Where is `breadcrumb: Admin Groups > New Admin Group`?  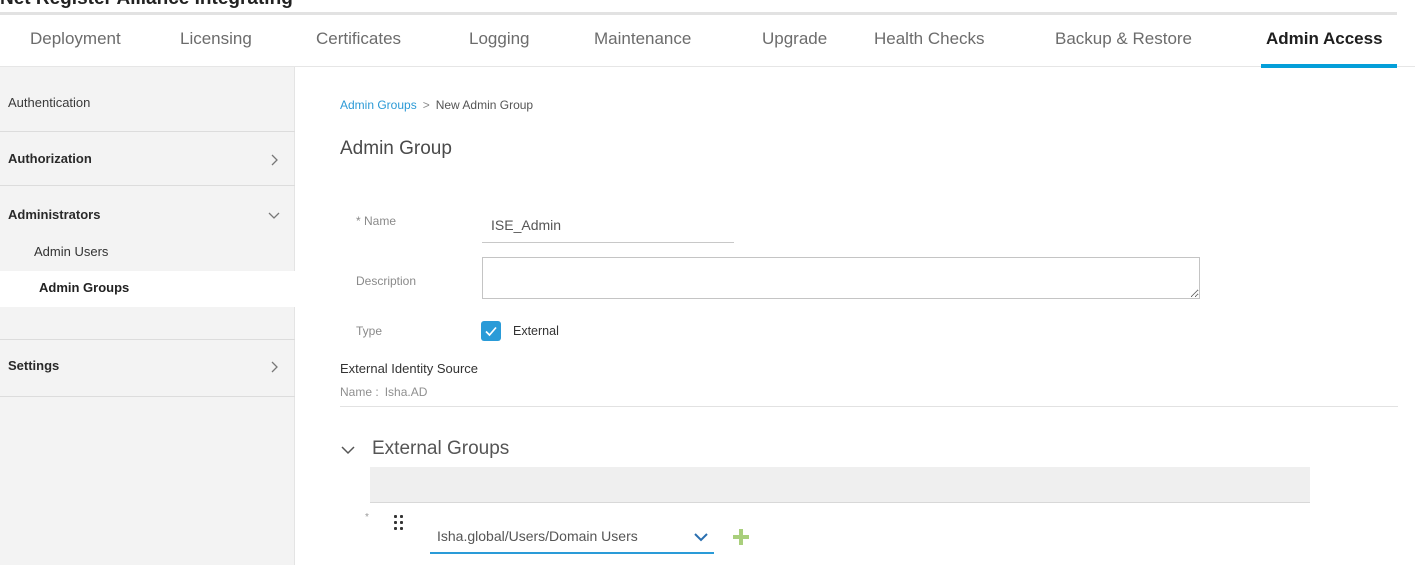 breadcrumb: Admin Groups > New Admin Group is located at coordinates (436, 105).